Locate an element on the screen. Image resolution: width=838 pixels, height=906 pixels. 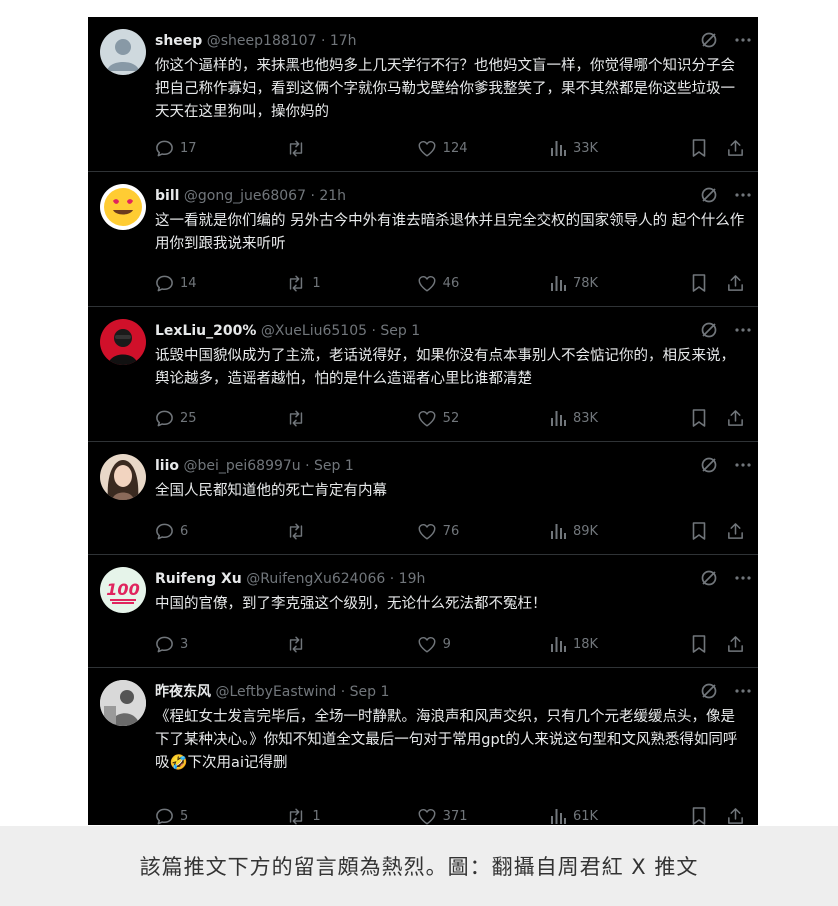
reply-button: 25 is located at coordinates (220, 418).